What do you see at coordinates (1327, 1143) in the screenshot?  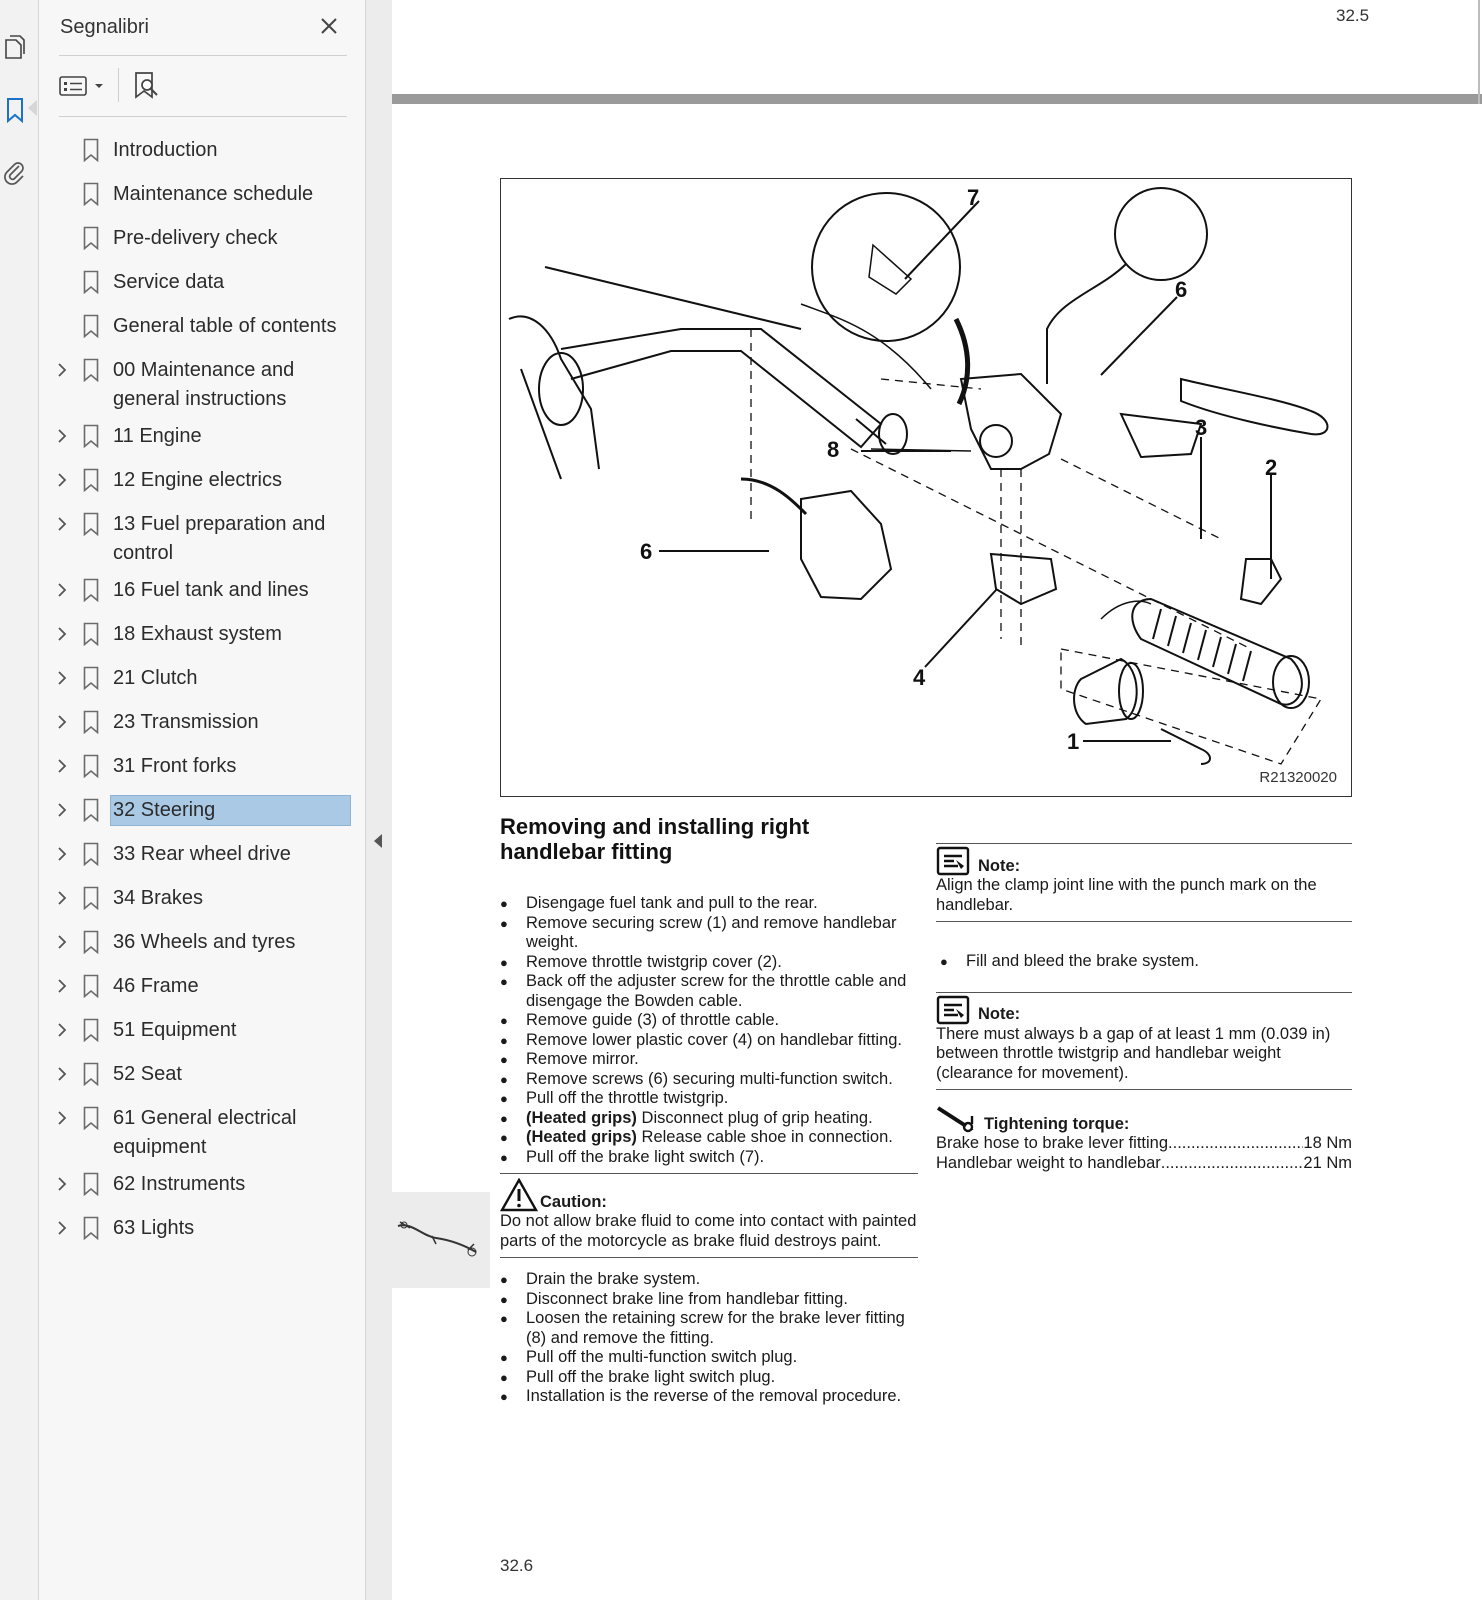 I see `torque-value: 18 Nm` at bounding box center [1327, 1143].